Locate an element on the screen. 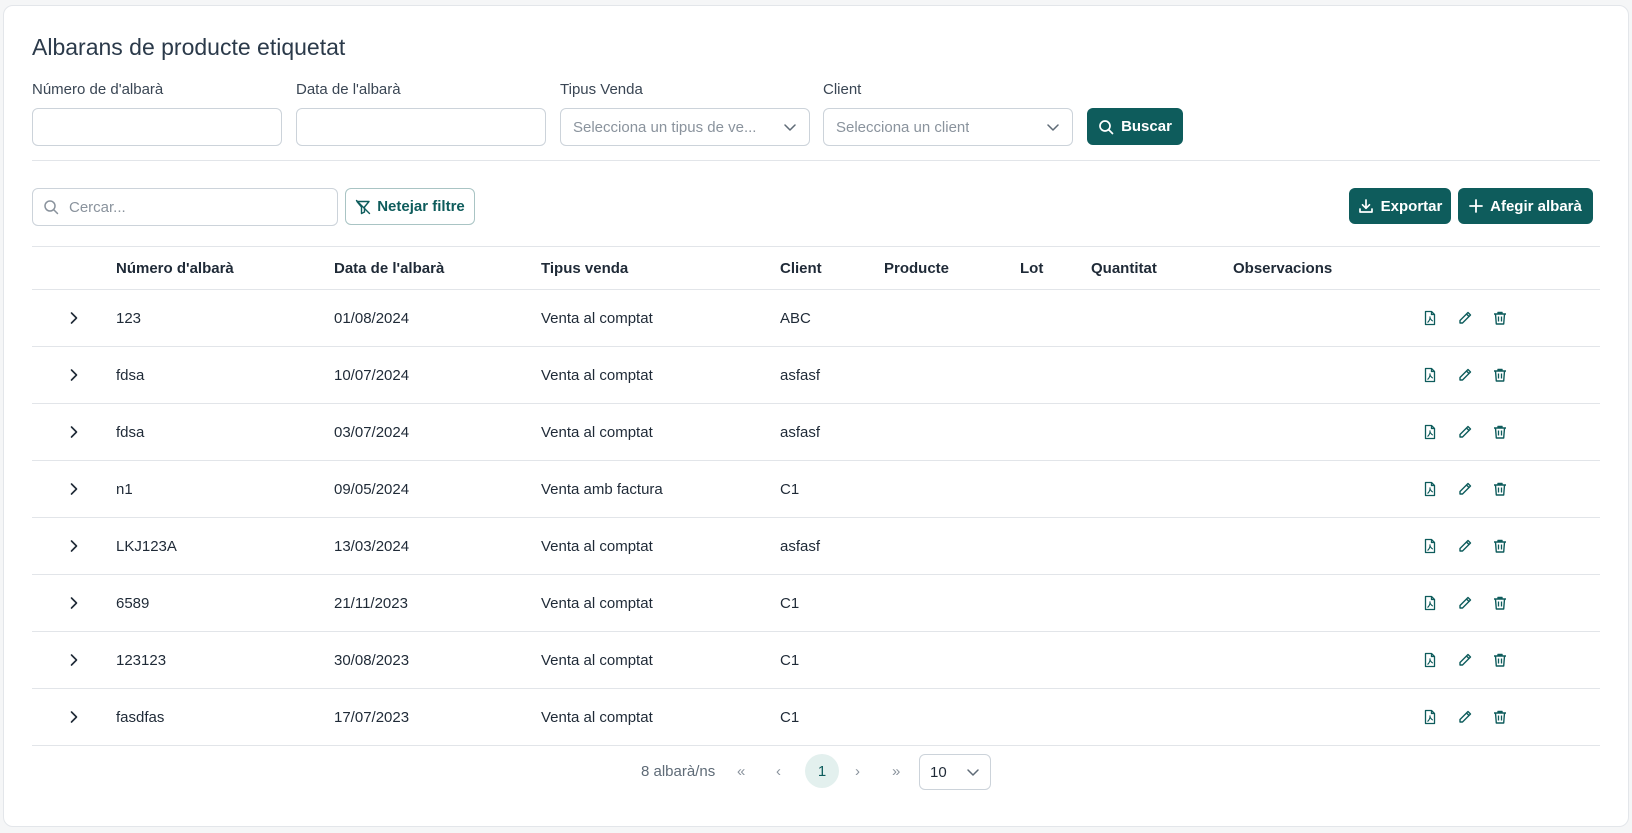  cell-client: C1 is located at coordinates (832, 603).